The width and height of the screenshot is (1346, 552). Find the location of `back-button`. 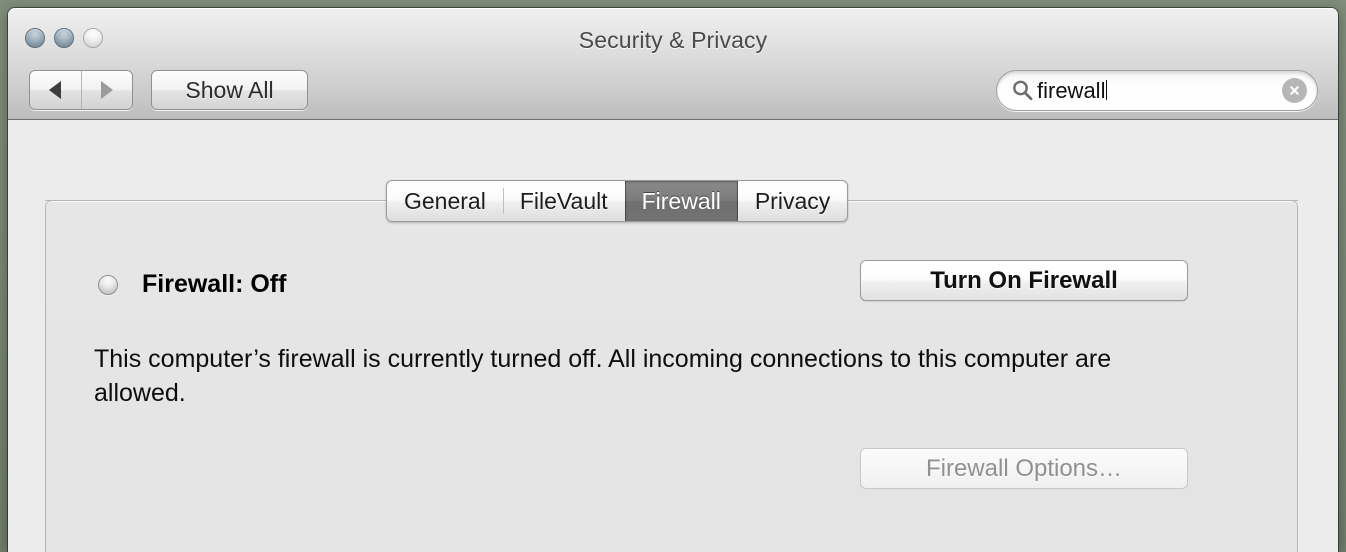

back-button is located at coordinates (56, 90).